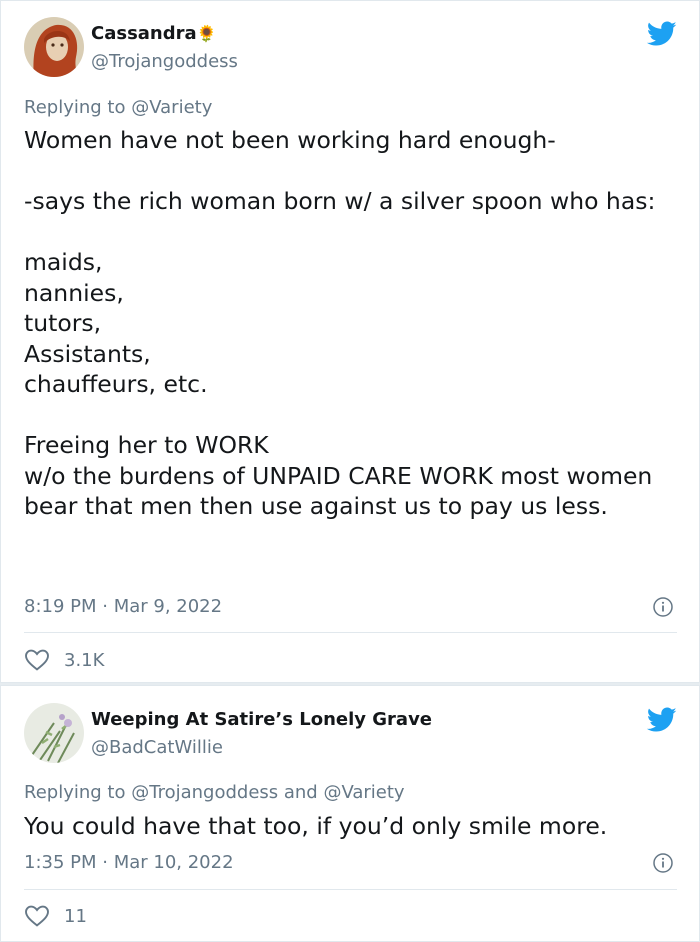  Describe the element at coordinates (123, 606) in the screenshot. I see `timestamp: 8:19 PM · Mar 9, 2022` at that location.